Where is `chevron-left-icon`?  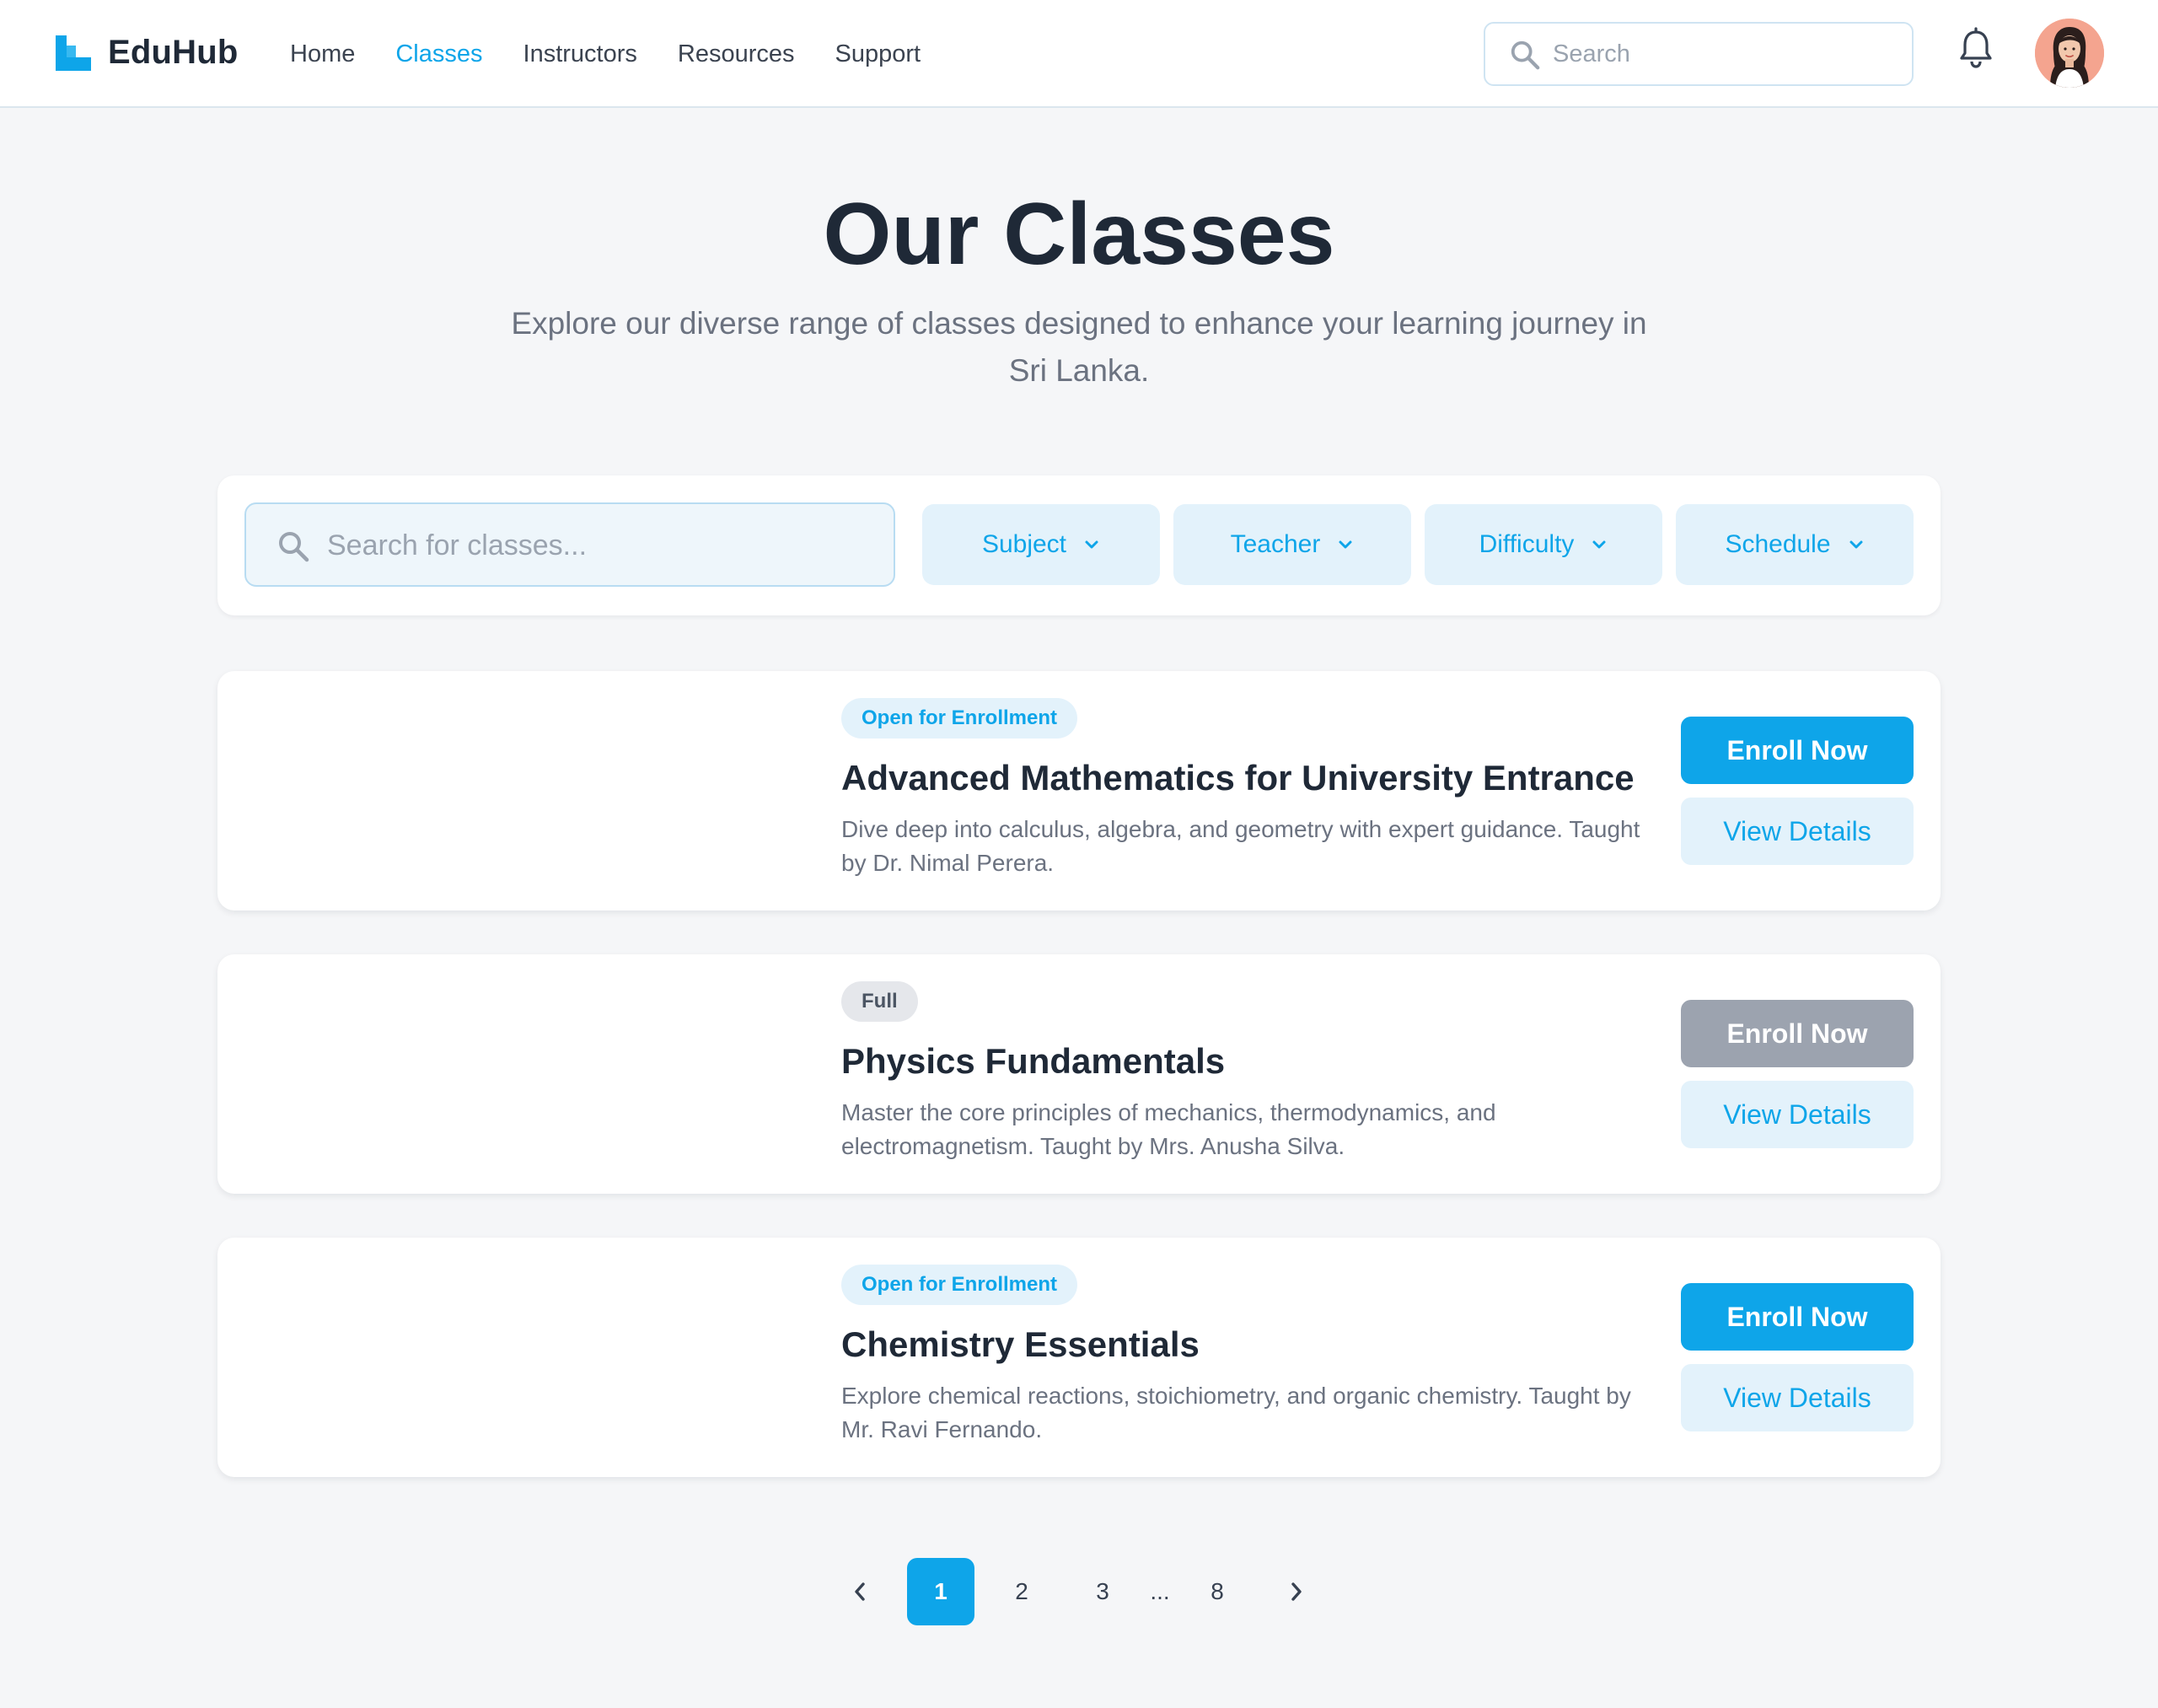
chevron-left-icon is located at coordinates (860, 1592).